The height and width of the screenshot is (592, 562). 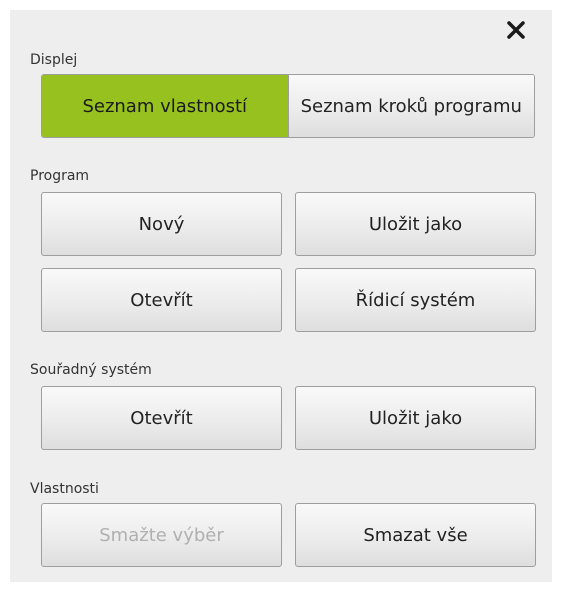 I want to click on save-coordinate-system-as-button: Uložit jako, so click(x=415, y=418).